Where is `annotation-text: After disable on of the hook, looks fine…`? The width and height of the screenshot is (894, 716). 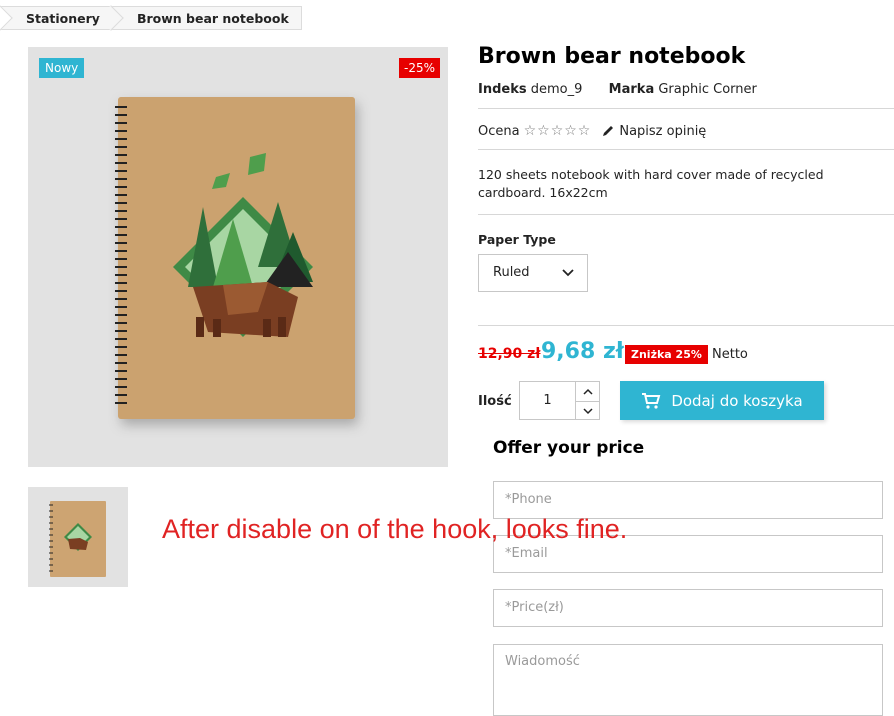 annotation-text: After disable on of the hook, looks fine… is located at coordinates (395, 529).